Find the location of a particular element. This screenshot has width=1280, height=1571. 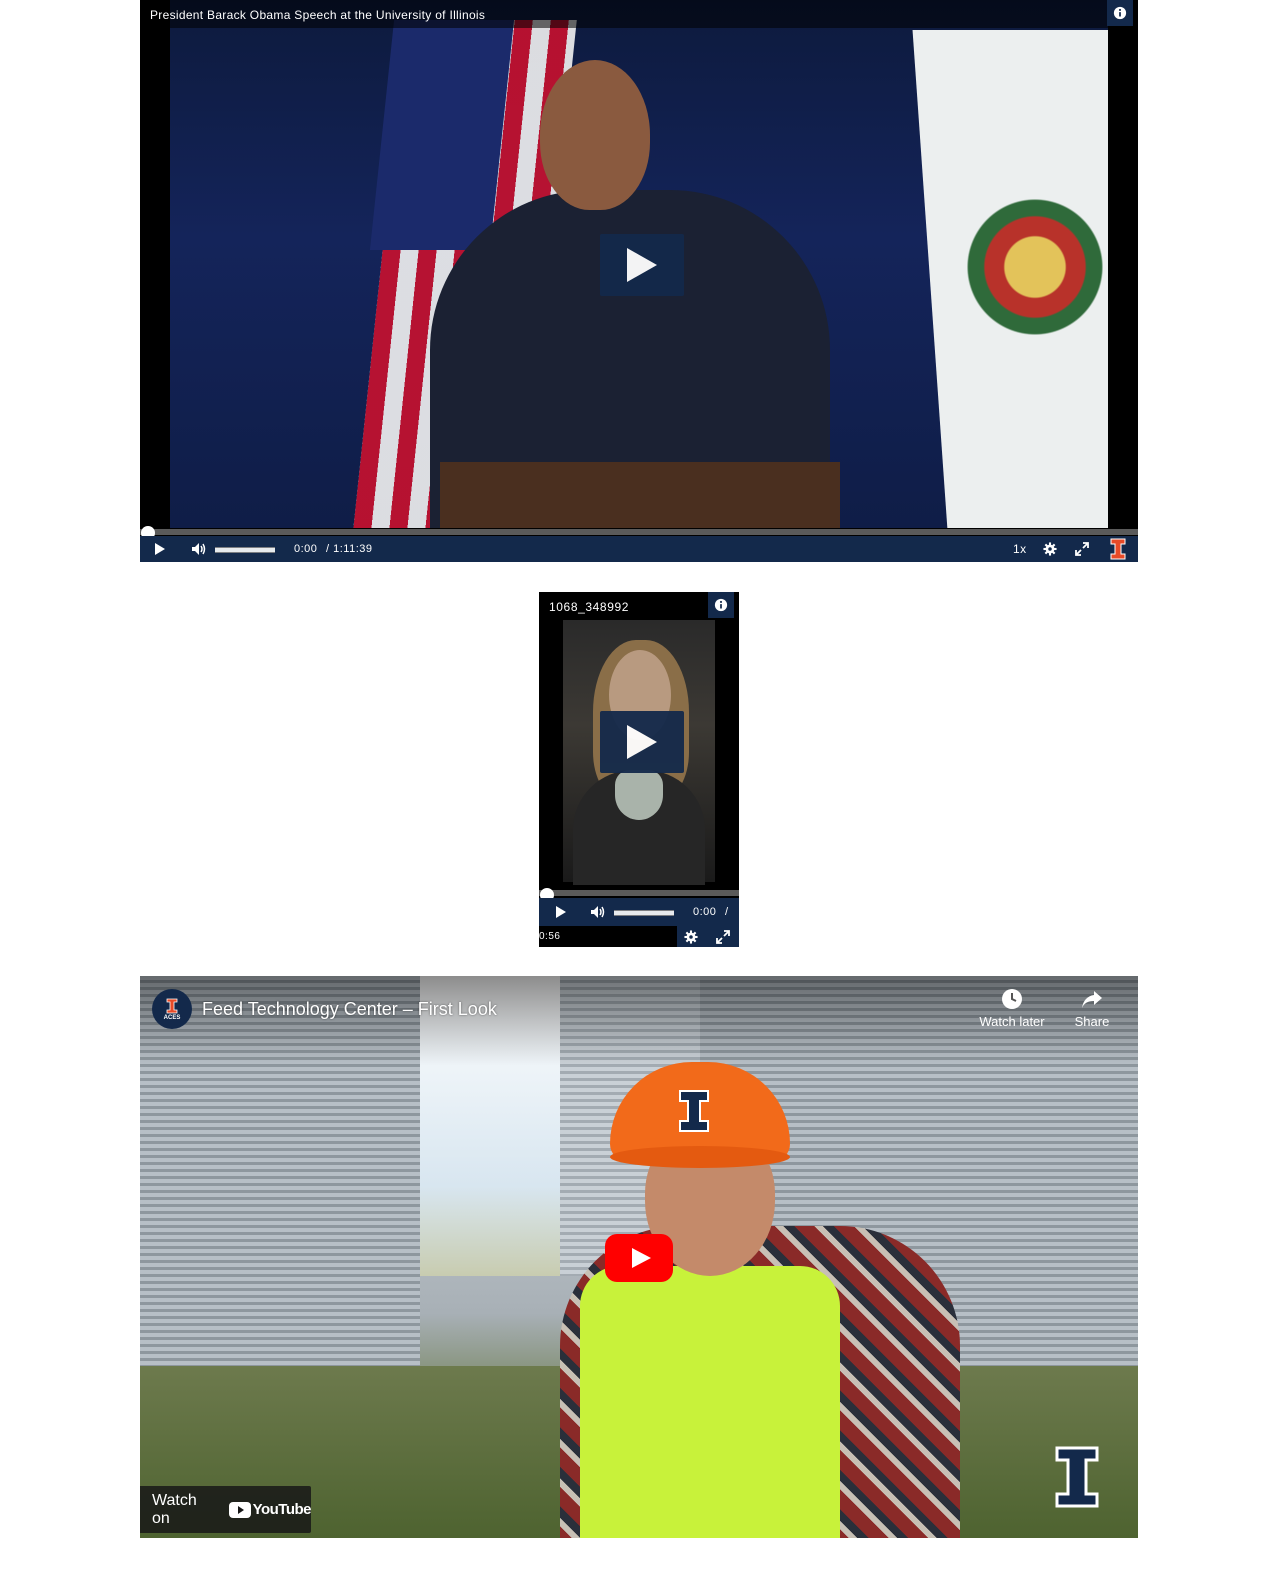

control-bar: 0:00 / is located at coordinates (639, 912).